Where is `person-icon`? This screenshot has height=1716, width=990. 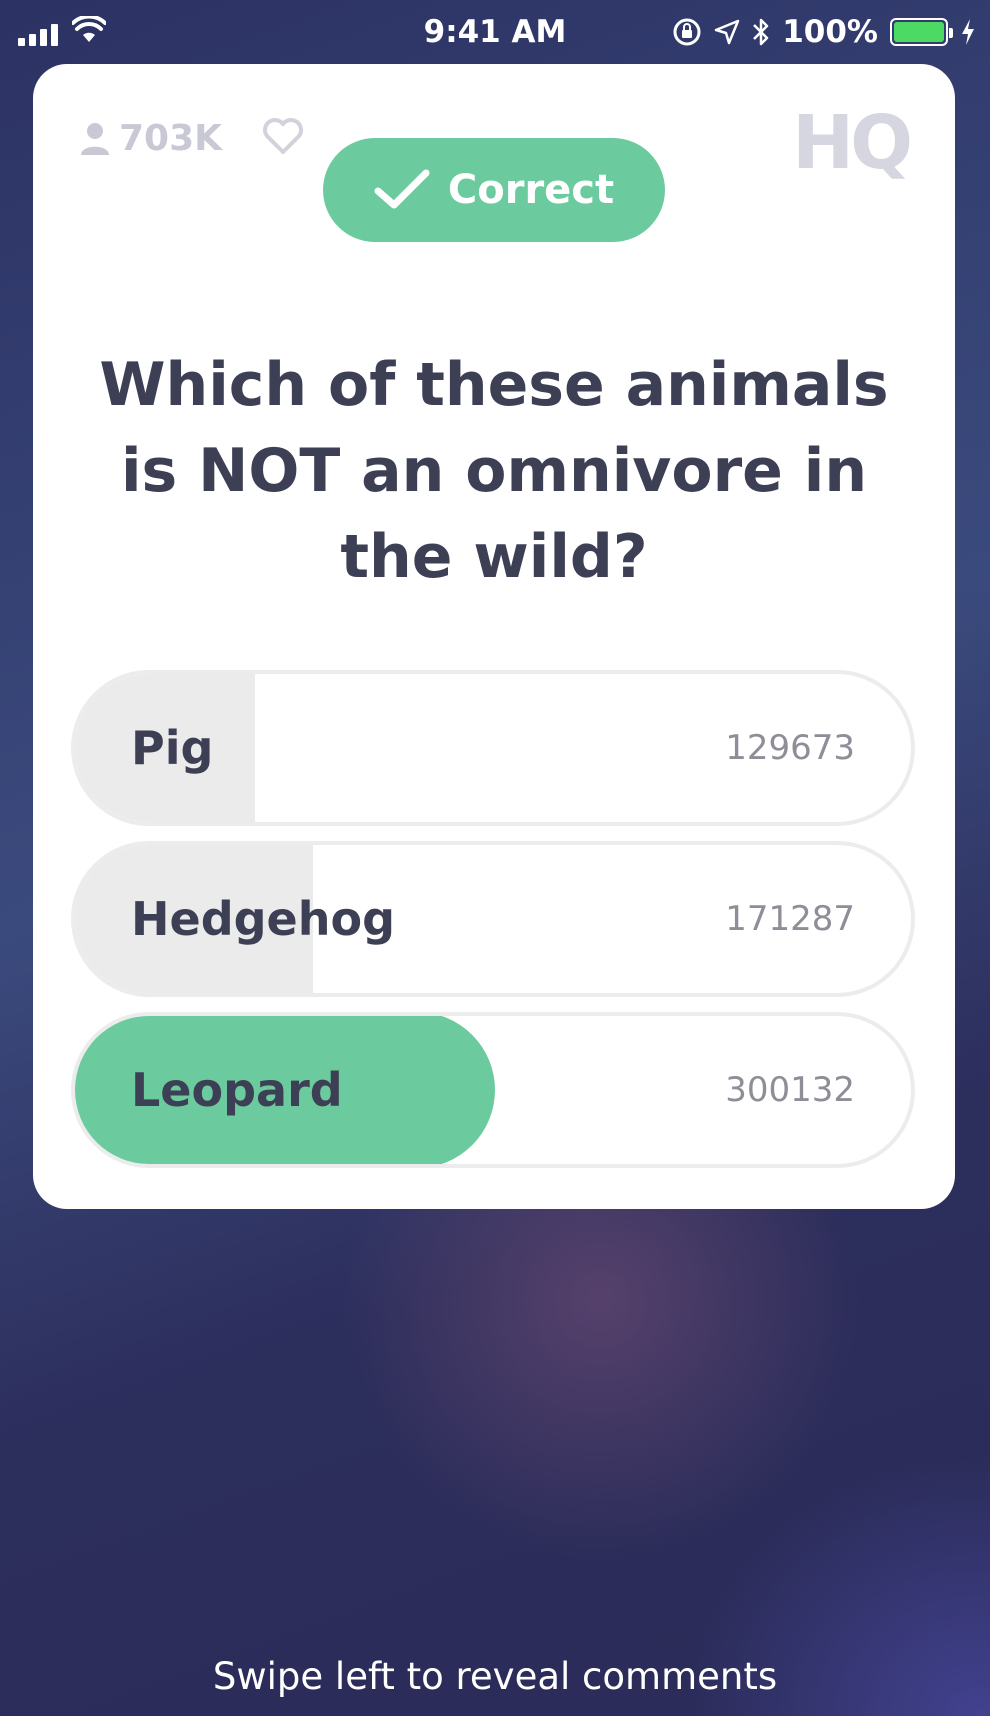 person-icon is located at coordinates (95, 138).